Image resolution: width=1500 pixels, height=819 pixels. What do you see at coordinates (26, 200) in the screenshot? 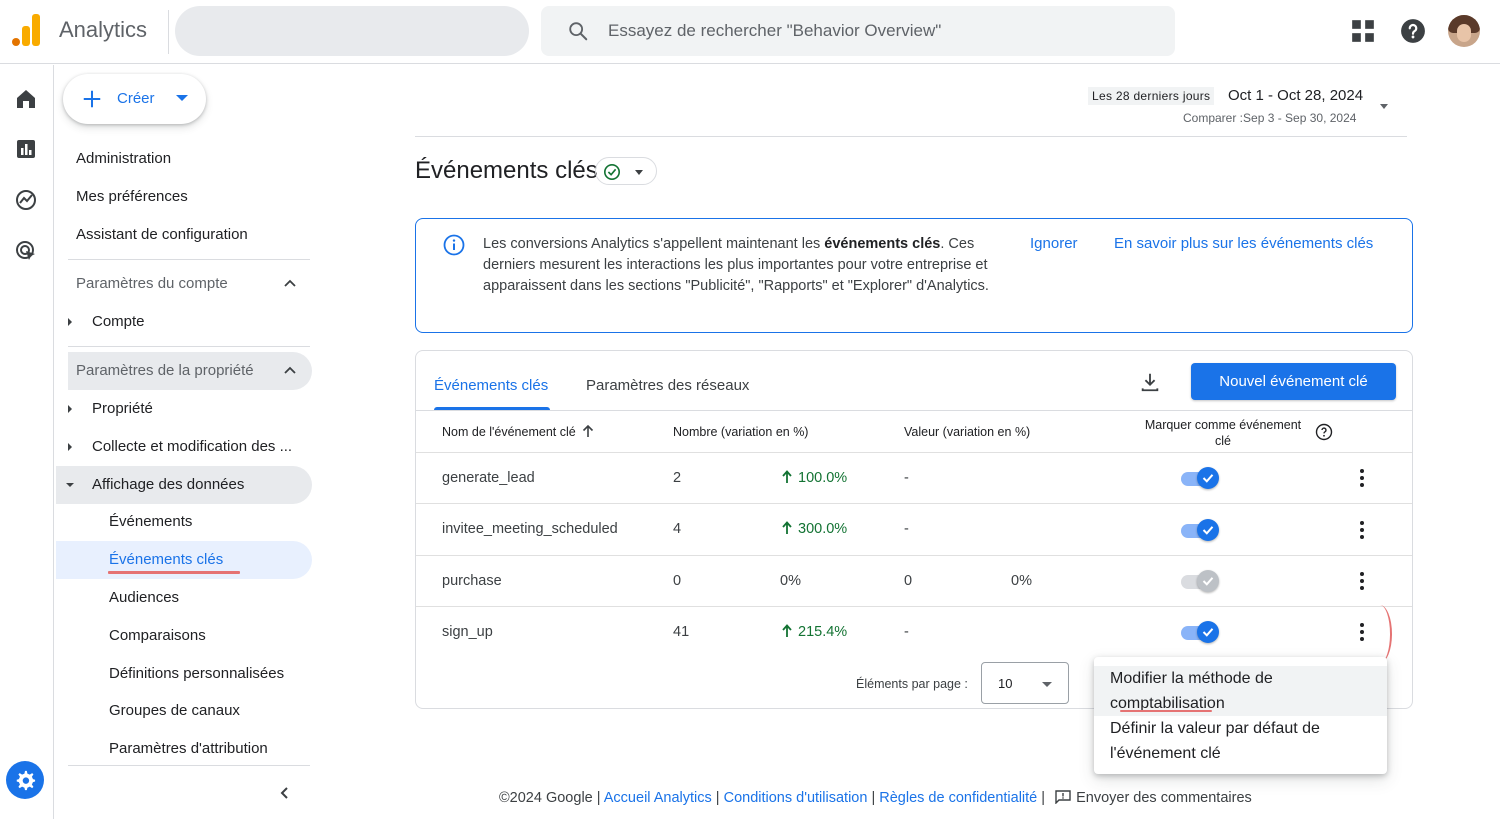
I see `explore-icon` at bounding box center [26, 200].